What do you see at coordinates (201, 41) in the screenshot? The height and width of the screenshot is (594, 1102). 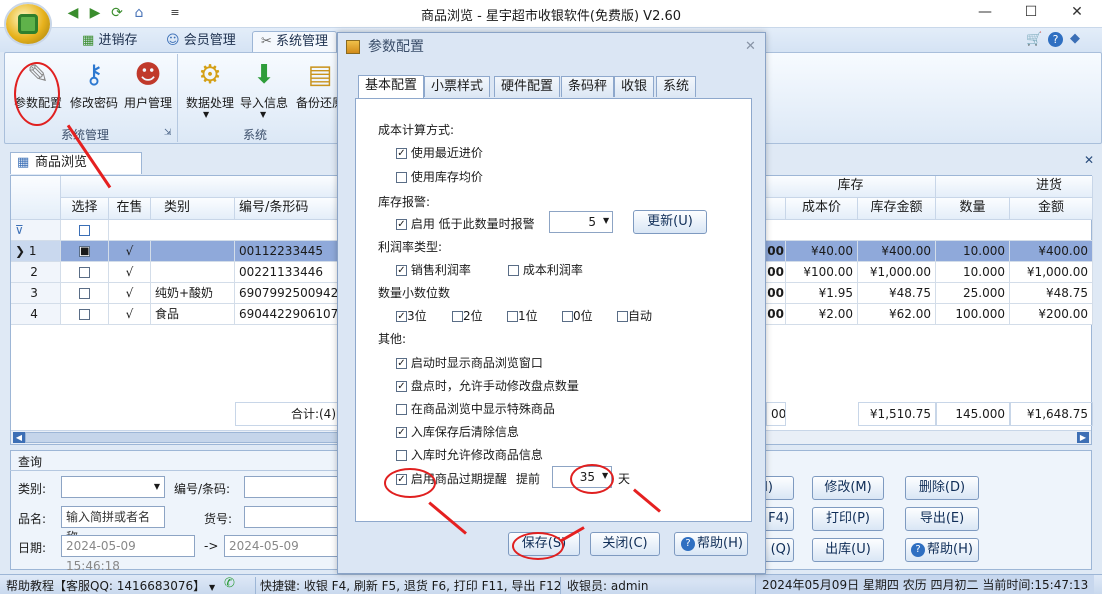 I see `tab-member: ☺ 会员管理` at bounding box center [201, 41].